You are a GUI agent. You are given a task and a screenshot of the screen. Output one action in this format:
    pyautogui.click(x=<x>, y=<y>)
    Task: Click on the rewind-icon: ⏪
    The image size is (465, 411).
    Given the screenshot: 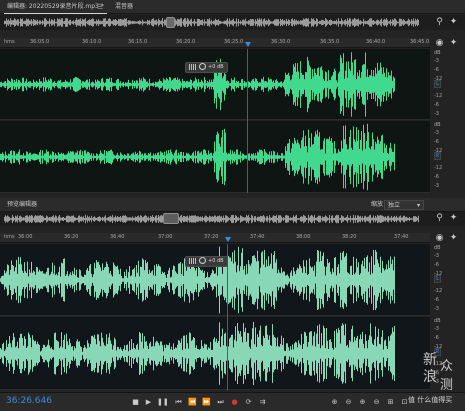 What is the action you would take?
    pyautogui.click(x=192, y=402)
    